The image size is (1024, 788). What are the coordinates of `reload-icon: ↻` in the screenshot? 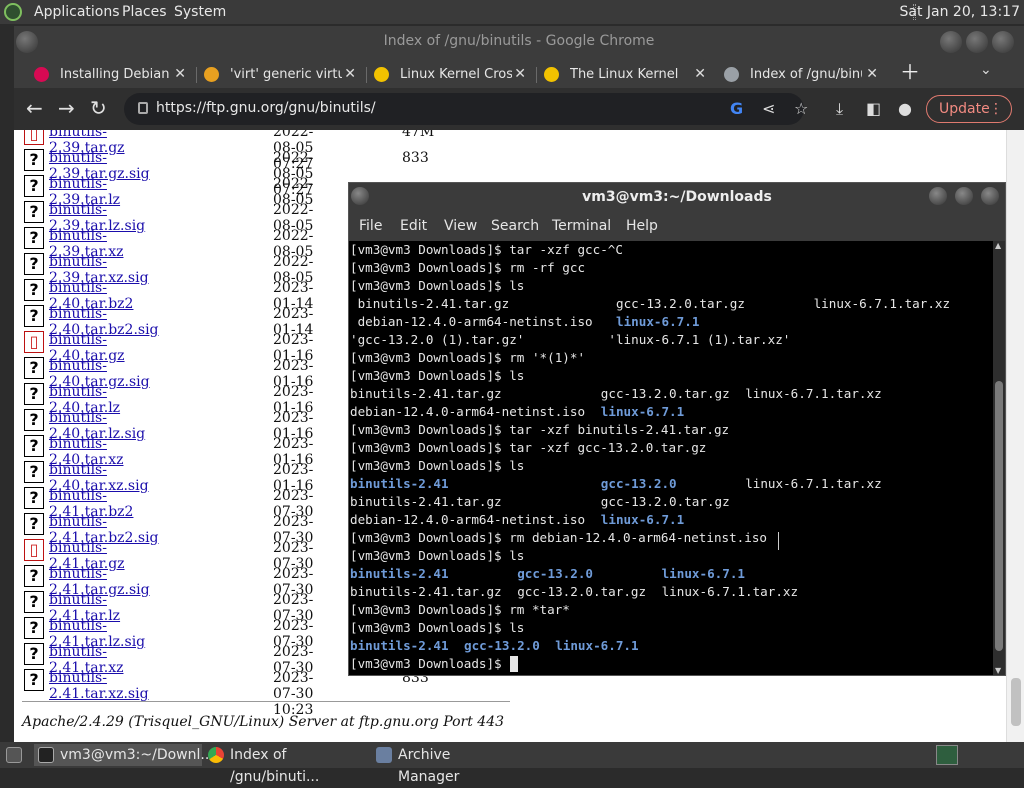 It's located at (98, 108).